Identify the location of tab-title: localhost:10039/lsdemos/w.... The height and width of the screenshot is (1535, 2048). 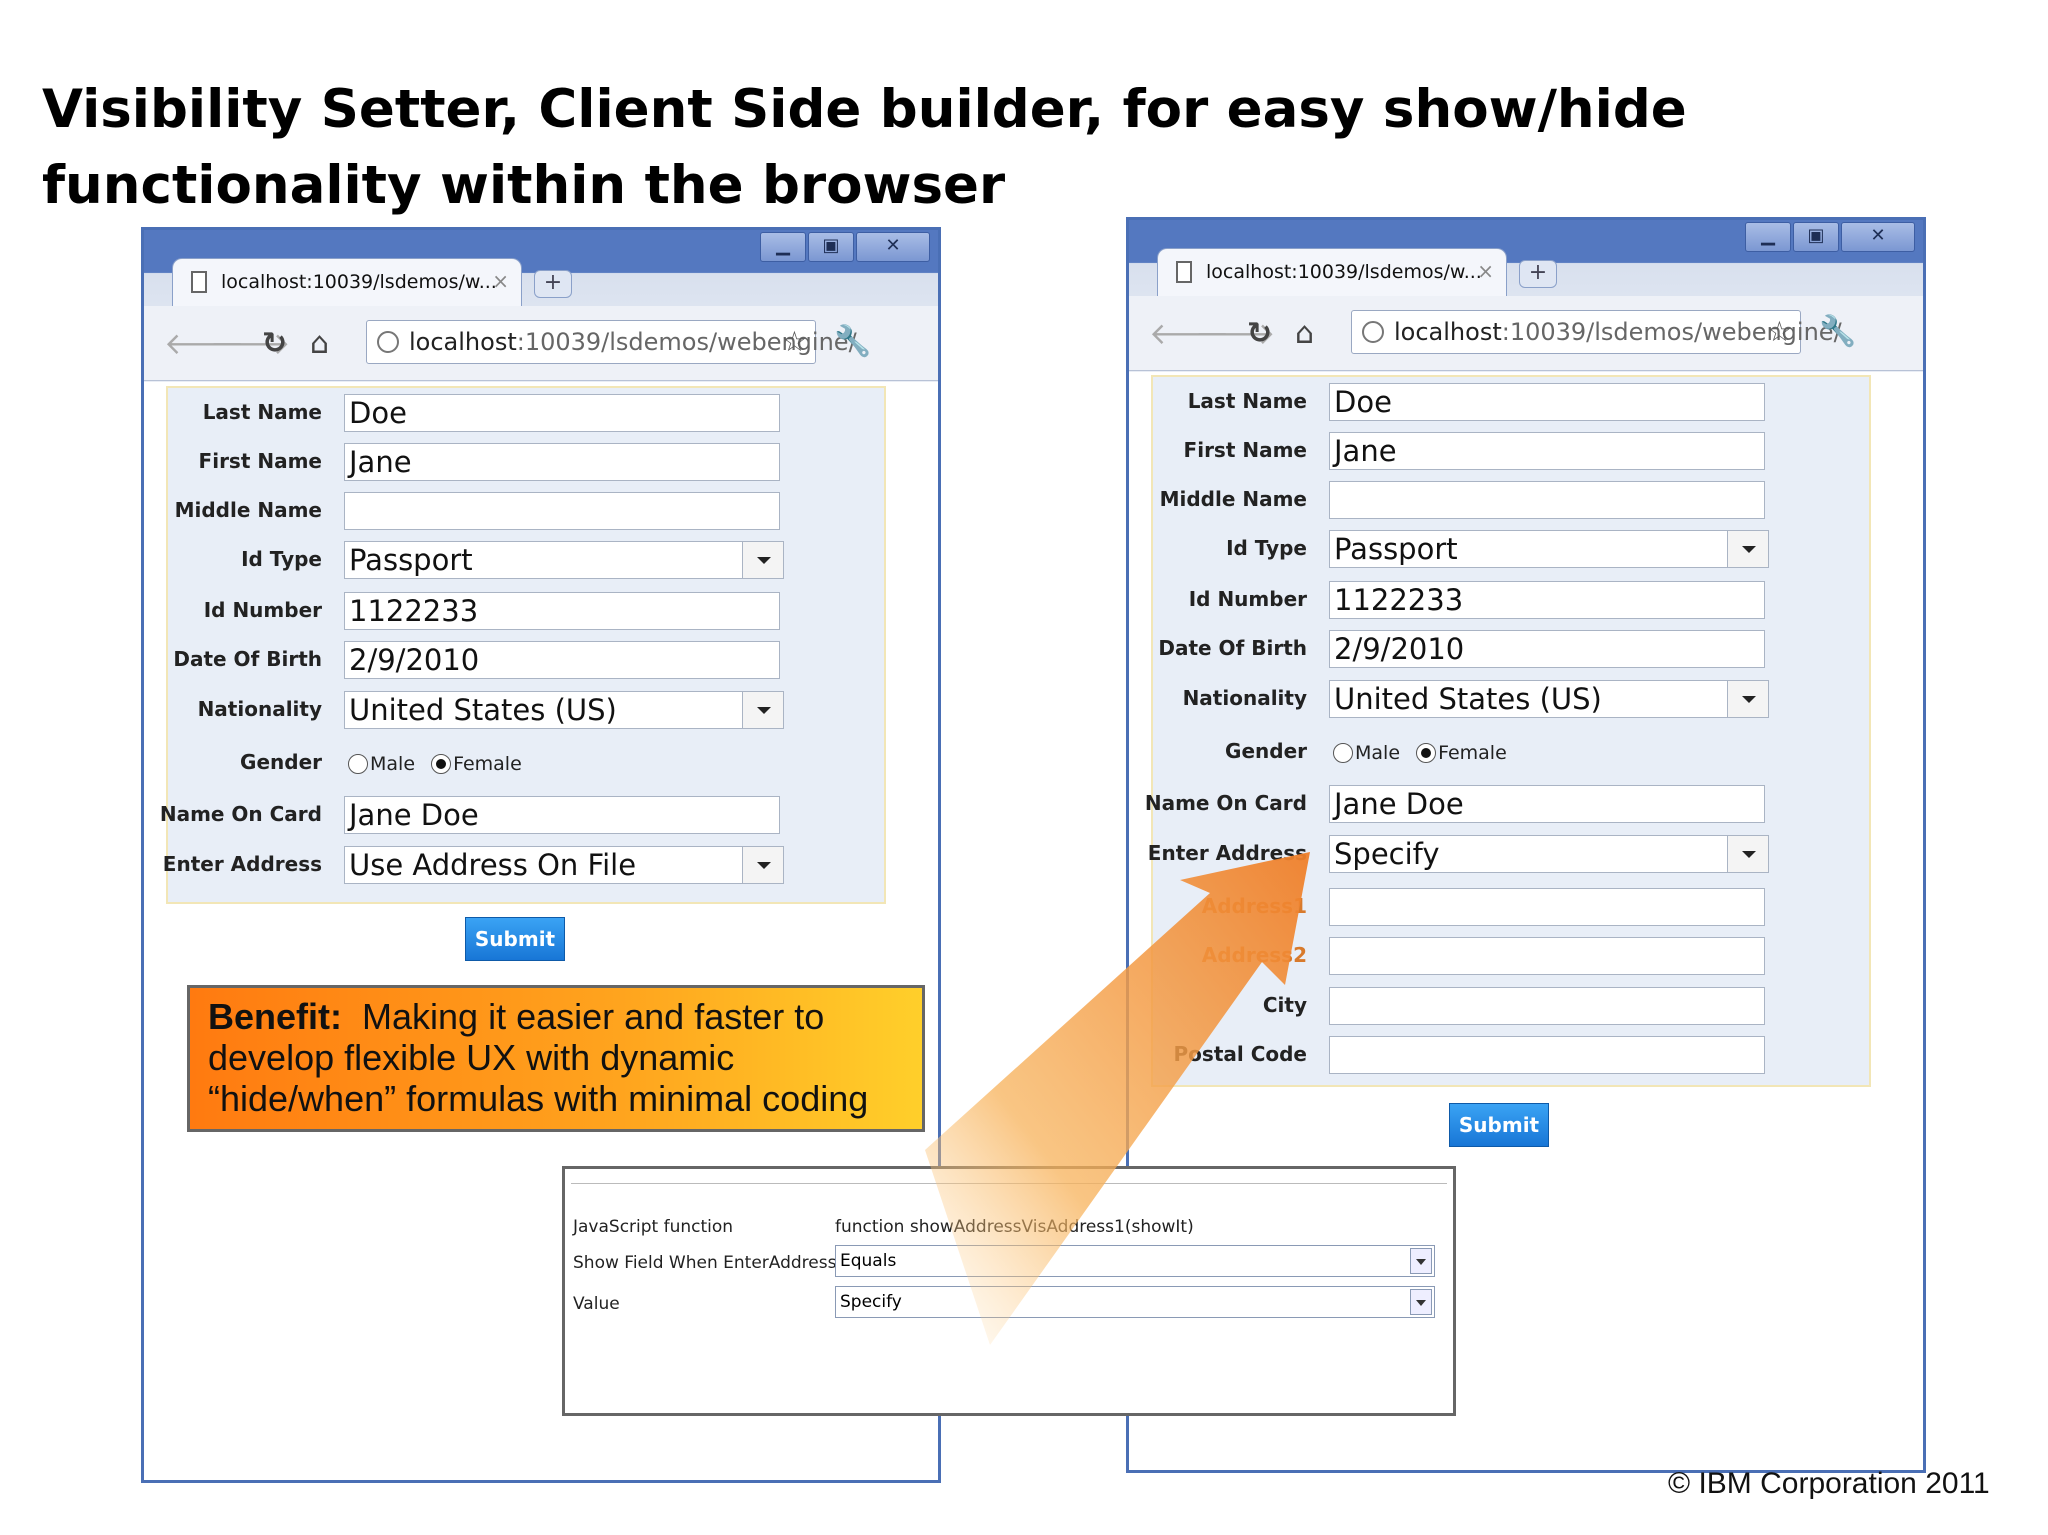
(359, 282).